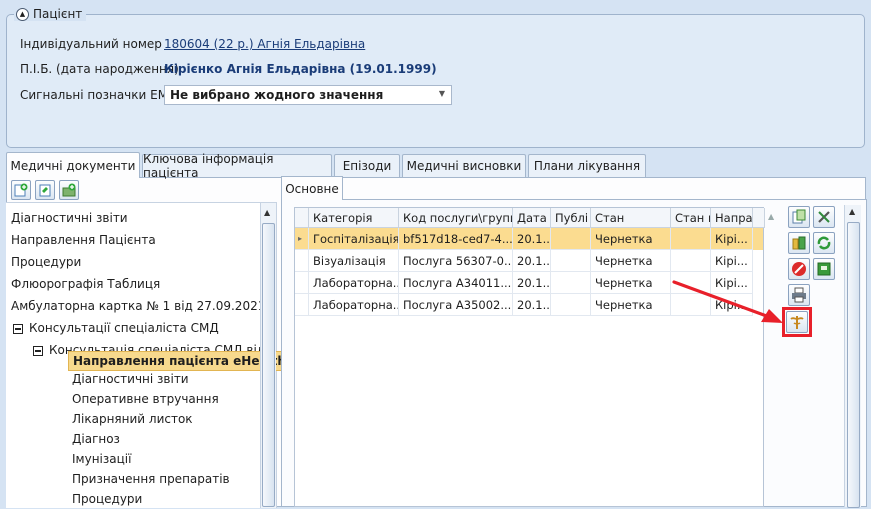 The height and width of the screenshot is (509, 871). What do you see at coordinates (107, 499) in the screenshot?
I see `tree-item-procedures-sub: Процедури` at bounding box center [107, 499].